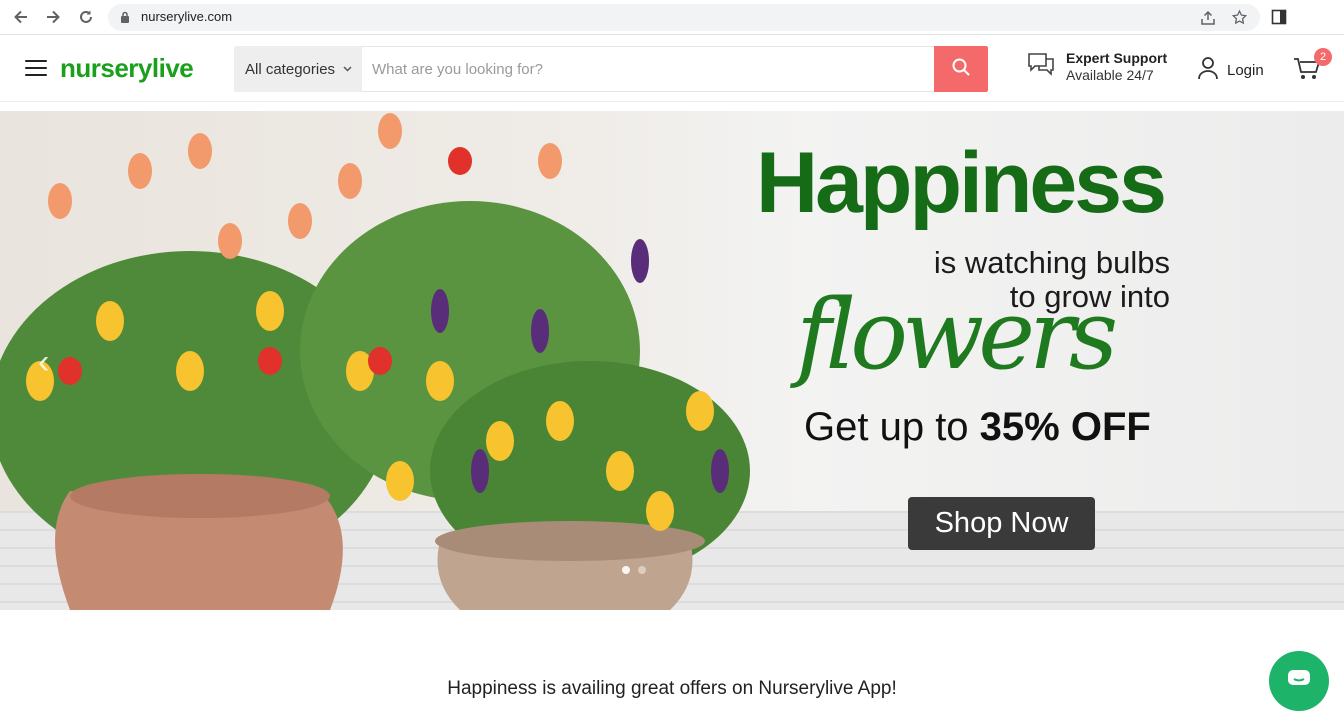 The image size is (1344, 711). What do you see at coordinates (1307, 72) in the screenshot?
I see `cart-icon` at bounding box center [1307, 72].